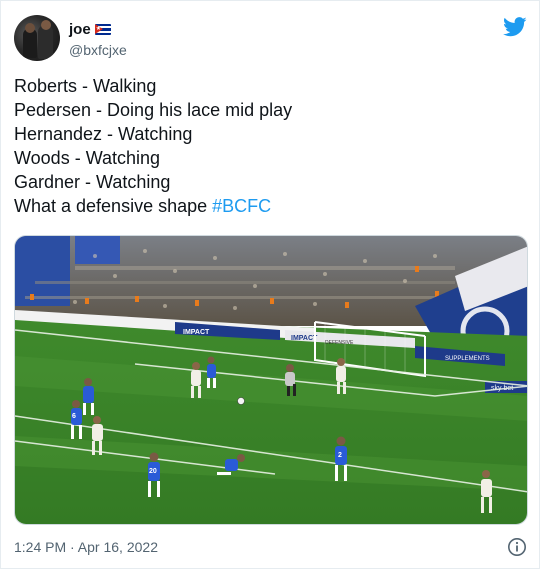 The image size is (540, 569). I want to click on hashtag-link: #BCFC, so click(241, 206).